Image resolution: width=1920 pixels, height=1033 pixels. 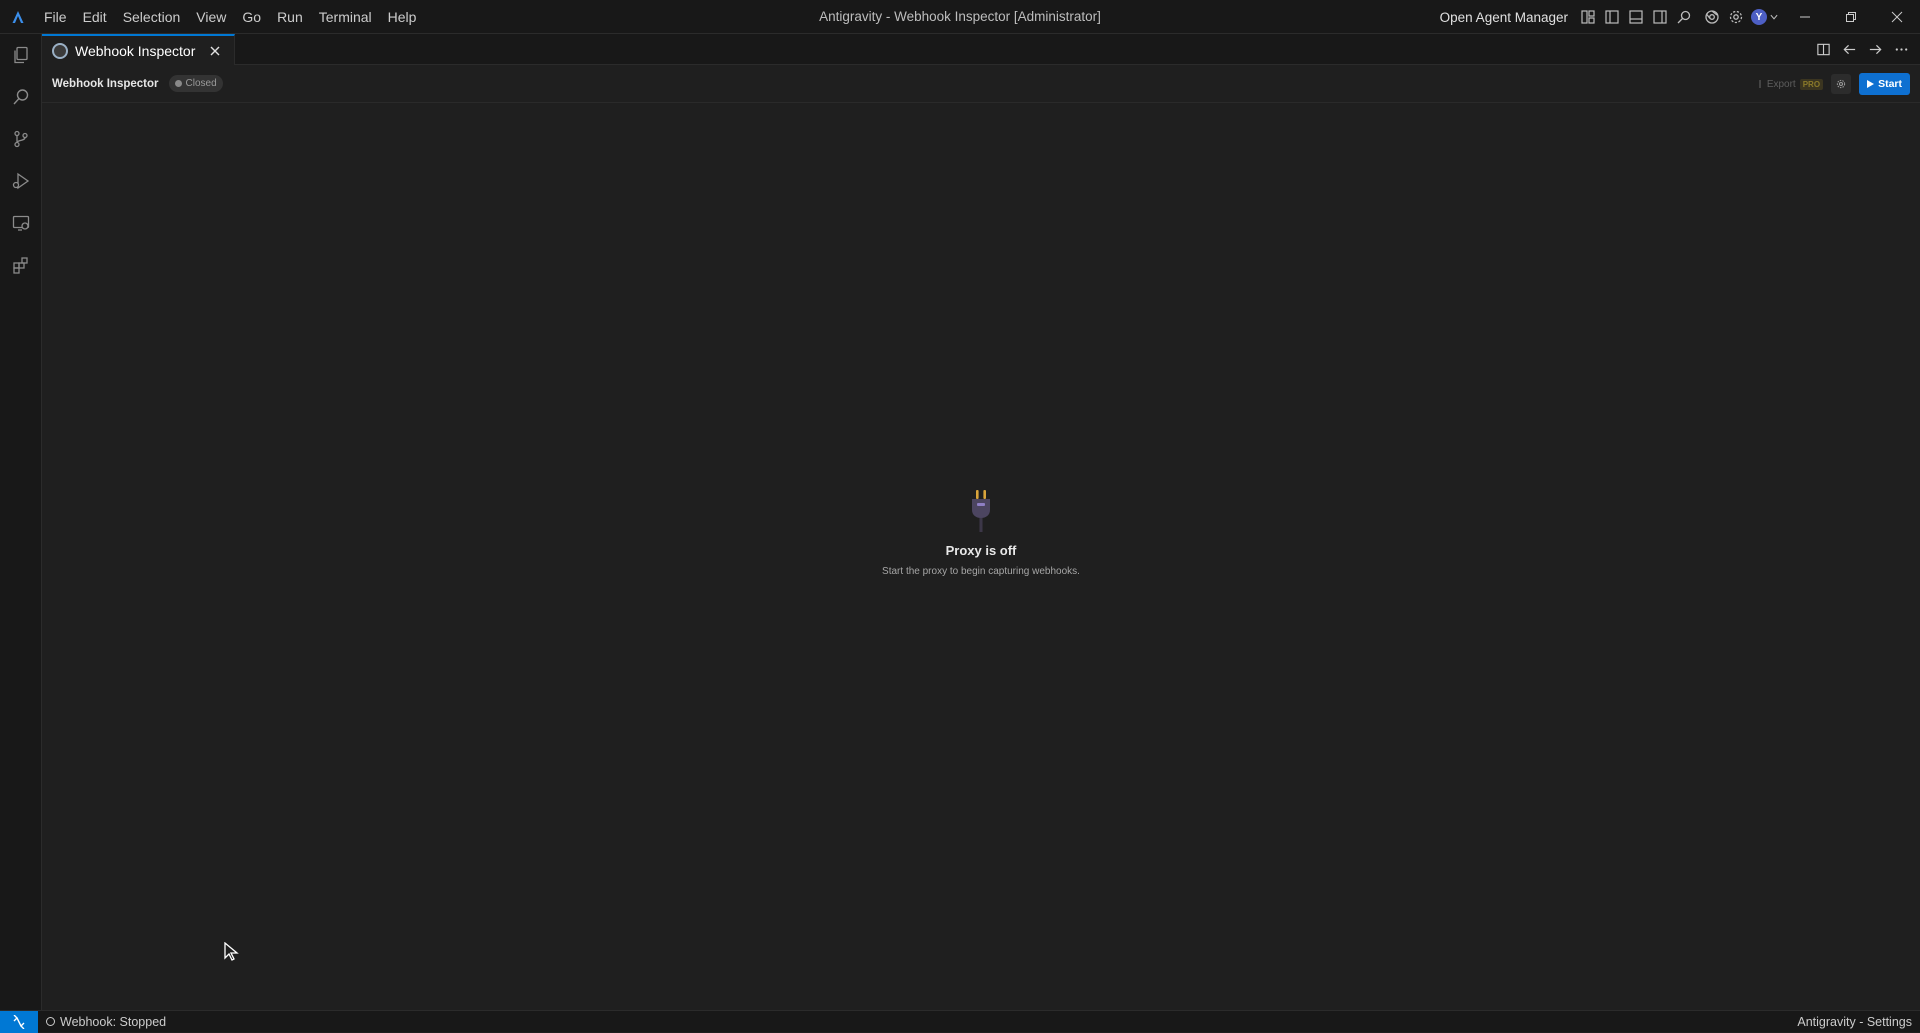 I want to click on close-window-button, so click(x=1897, y=17).